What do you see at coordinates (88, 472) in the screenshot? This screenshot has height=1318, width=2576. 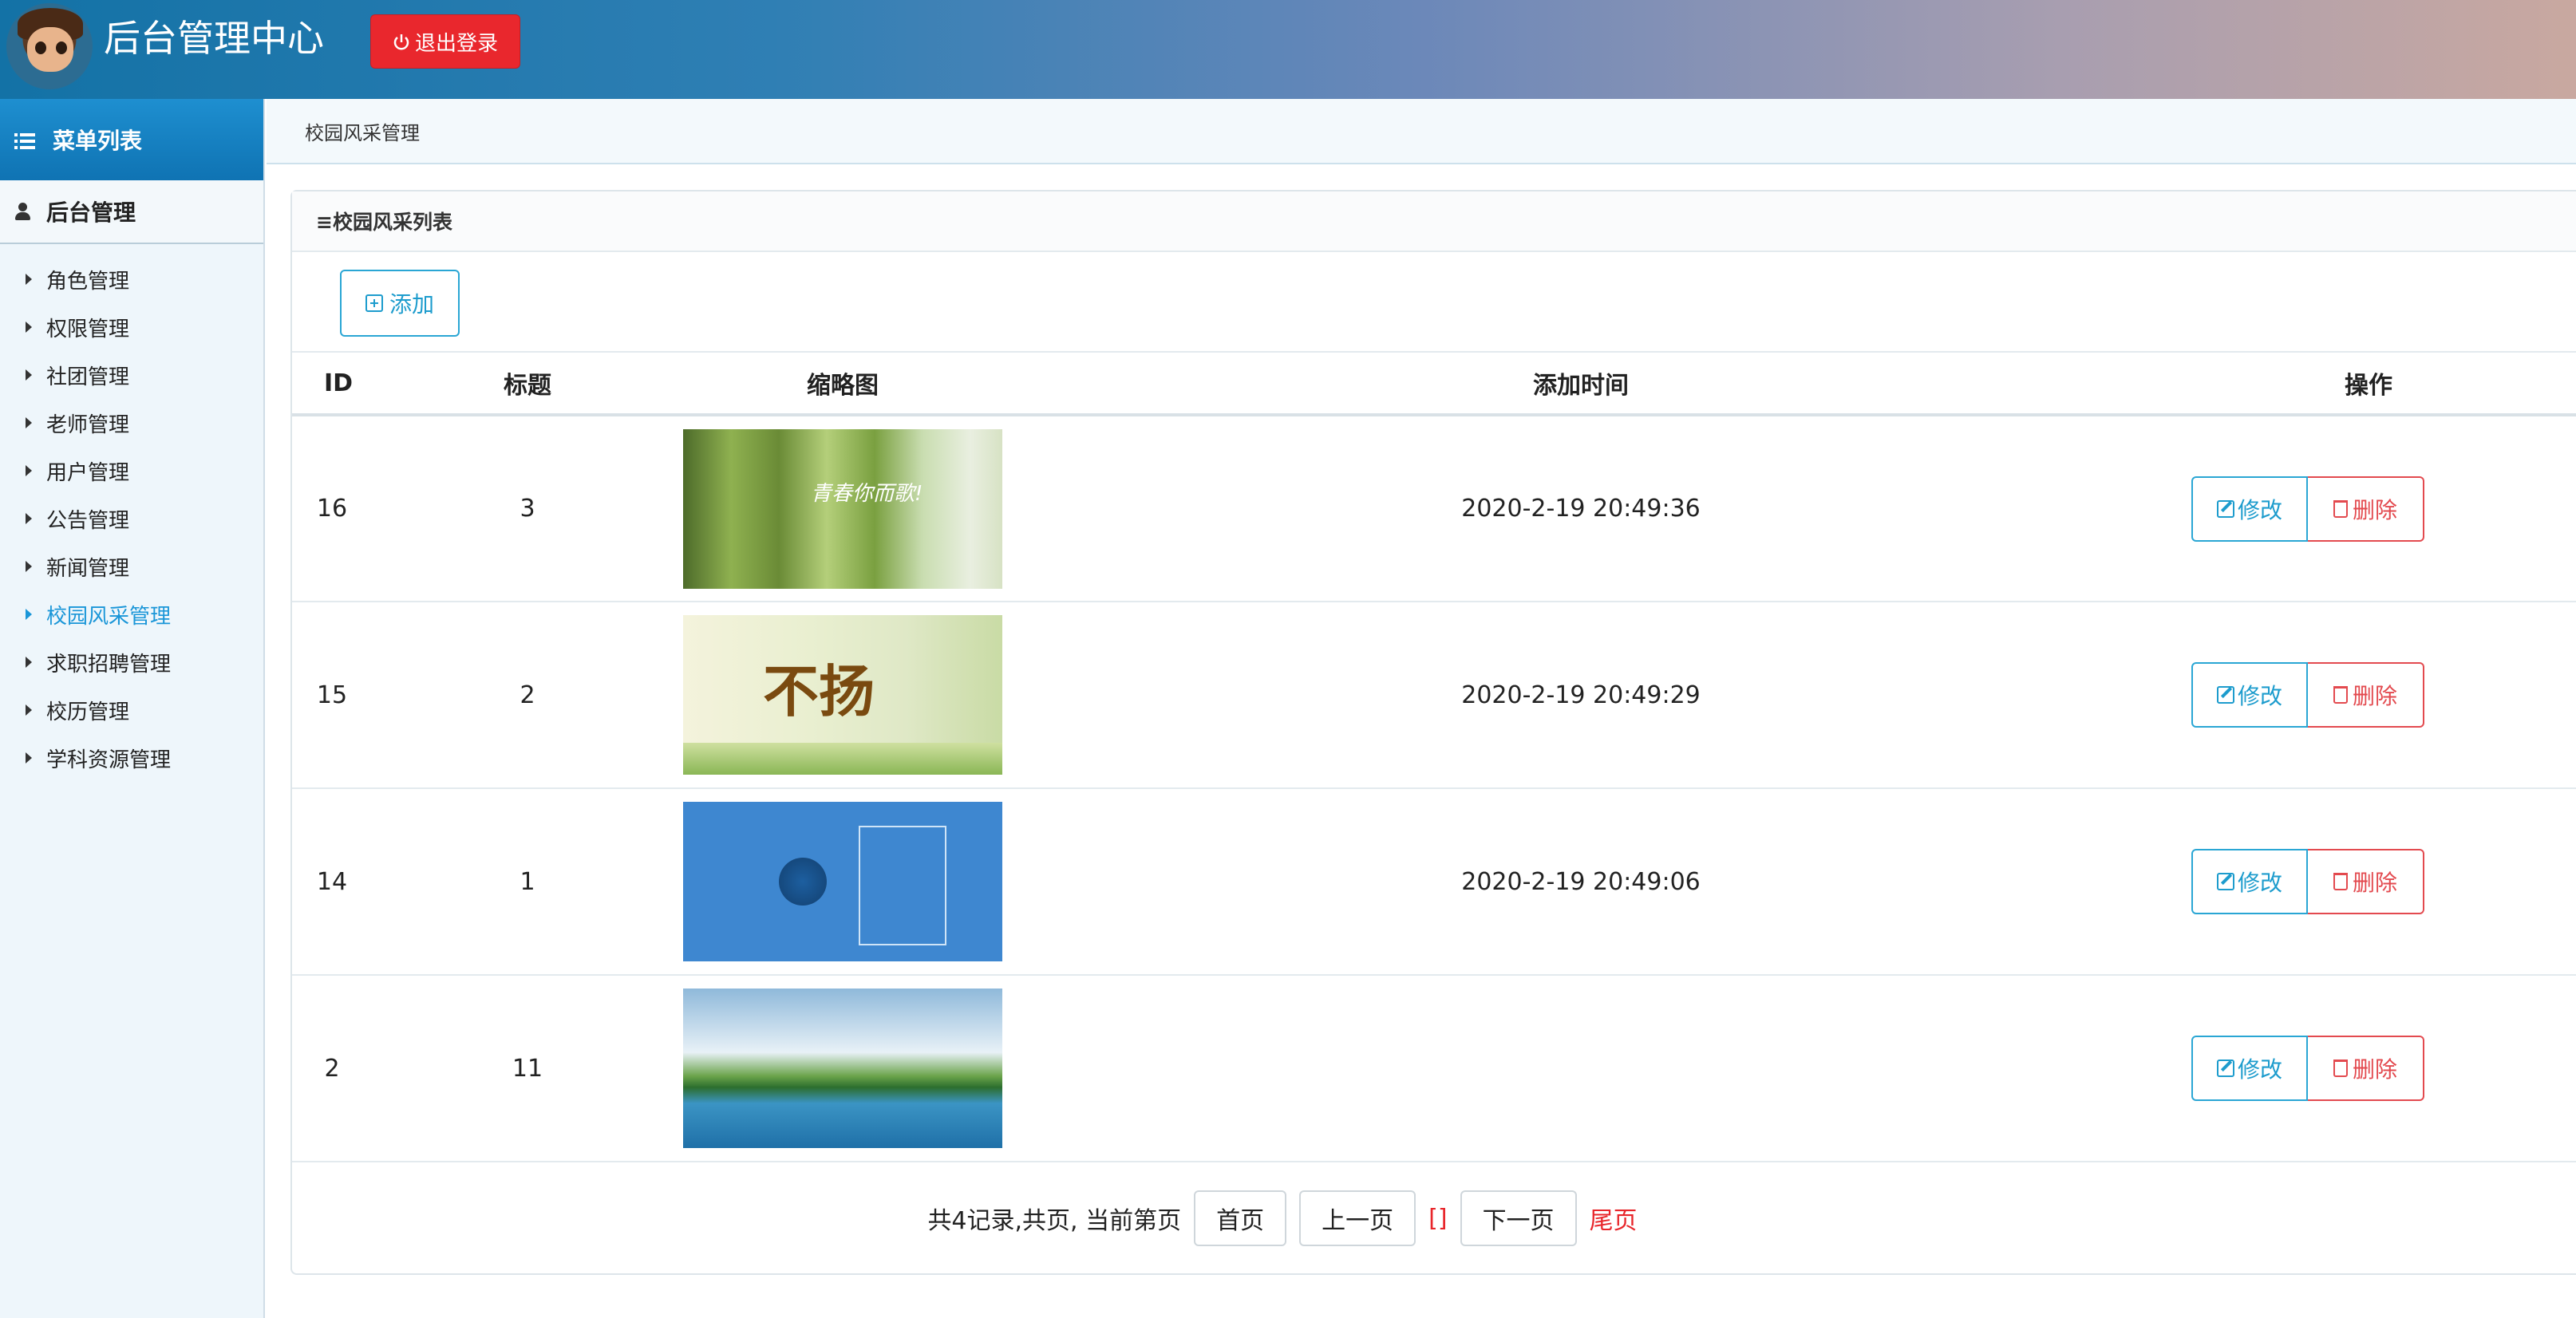 I see `sidebar-item-label: 用户管理` at bounding box center [88, 472].